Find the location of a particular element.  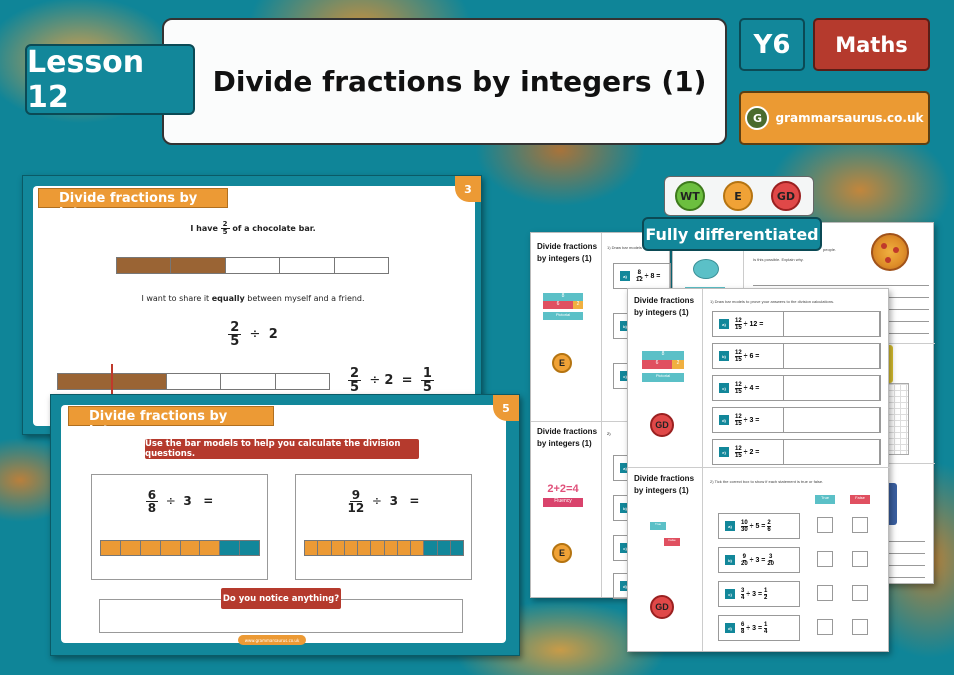

pizza-icon is located at coordinates (890, 252).